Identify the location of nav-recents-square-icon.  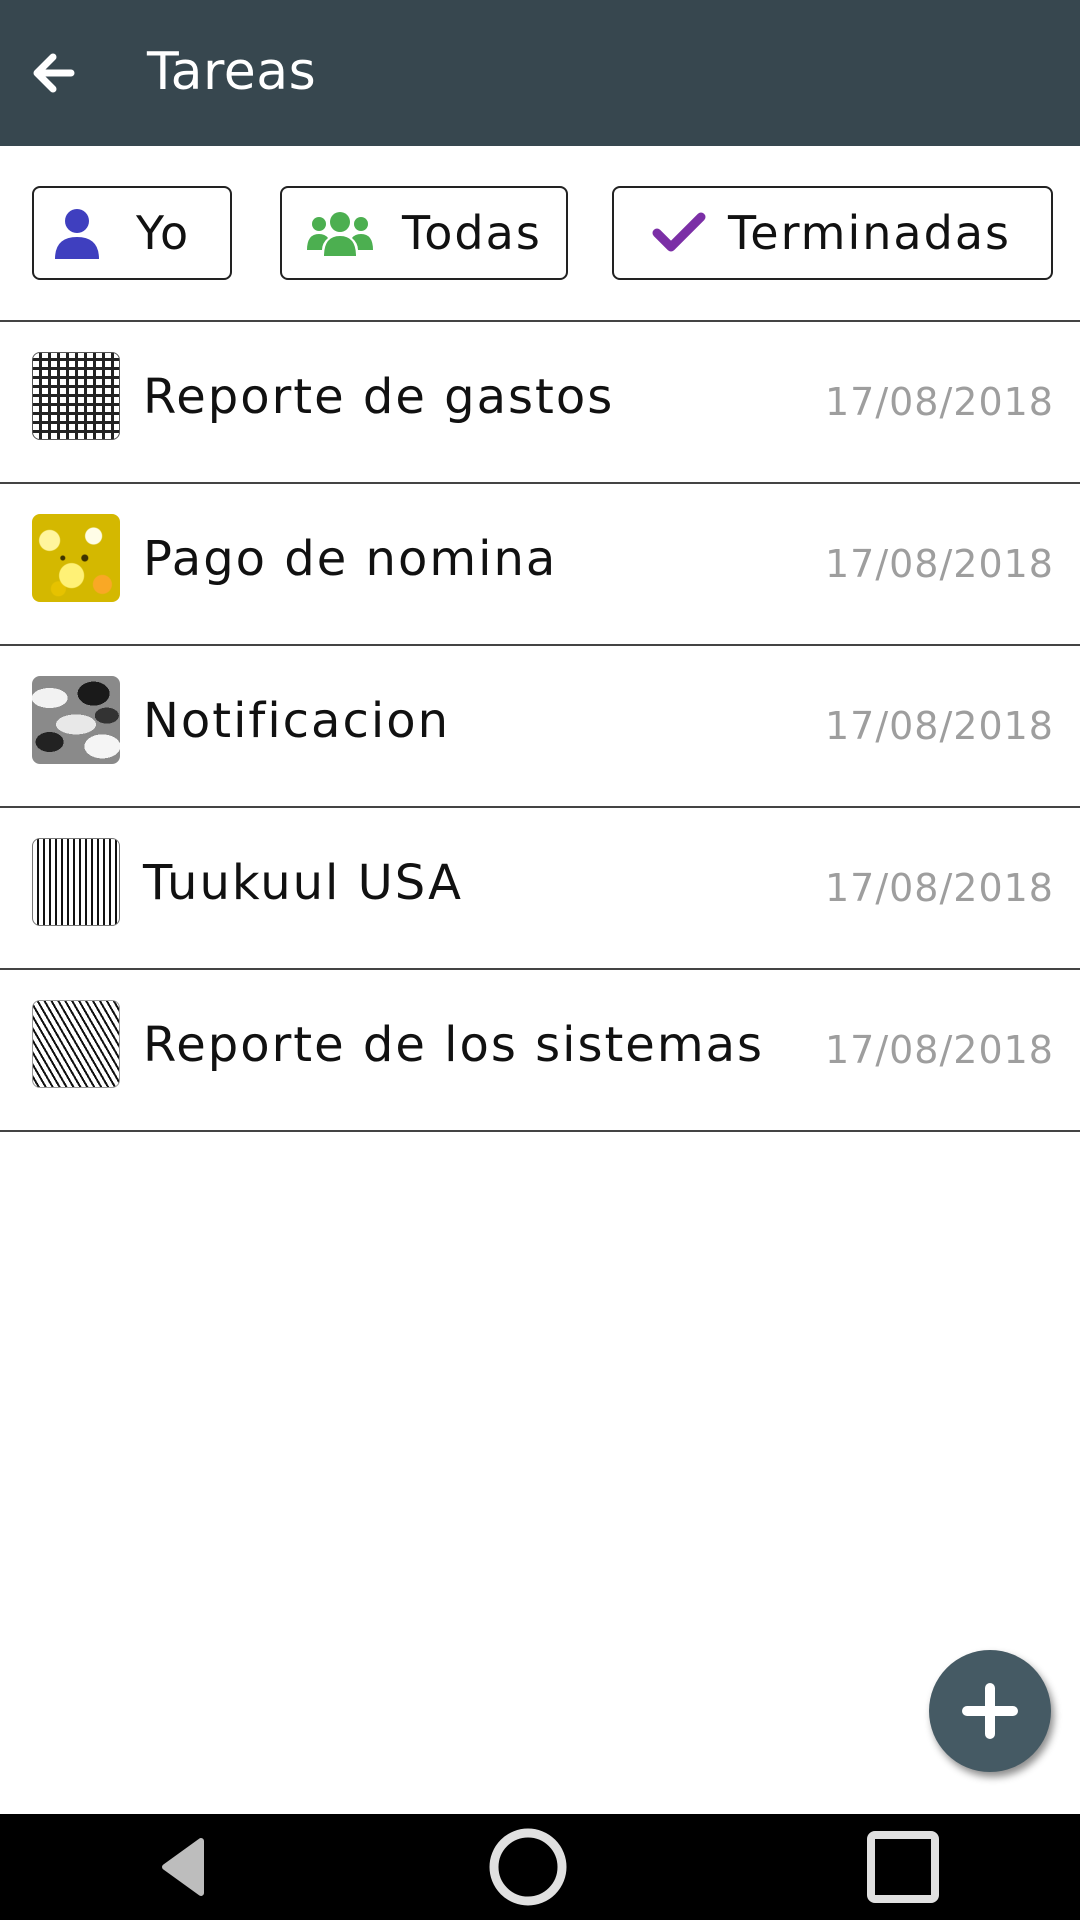
(903, 1867).